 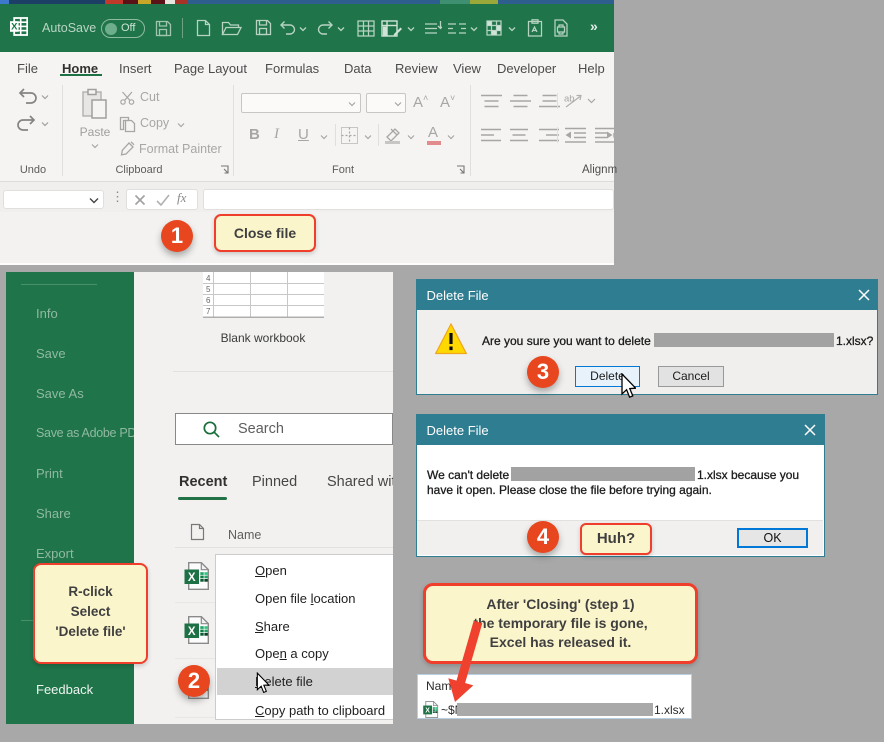 I want to click on svg-text: 4, so click(x=208, y=278).